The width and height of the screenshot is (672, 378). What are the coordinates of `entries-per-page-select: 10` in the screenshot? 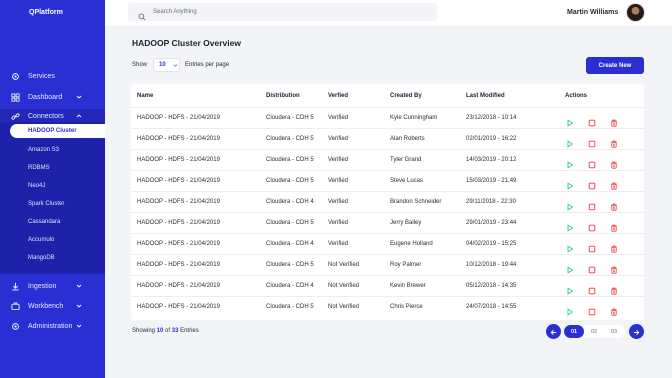 It's located at (166, 65).